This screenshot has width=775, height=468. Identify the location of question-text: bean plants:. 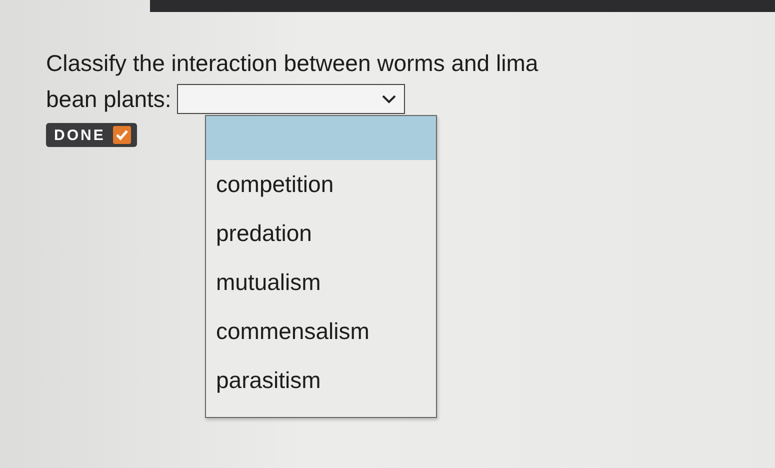
(109, 99).